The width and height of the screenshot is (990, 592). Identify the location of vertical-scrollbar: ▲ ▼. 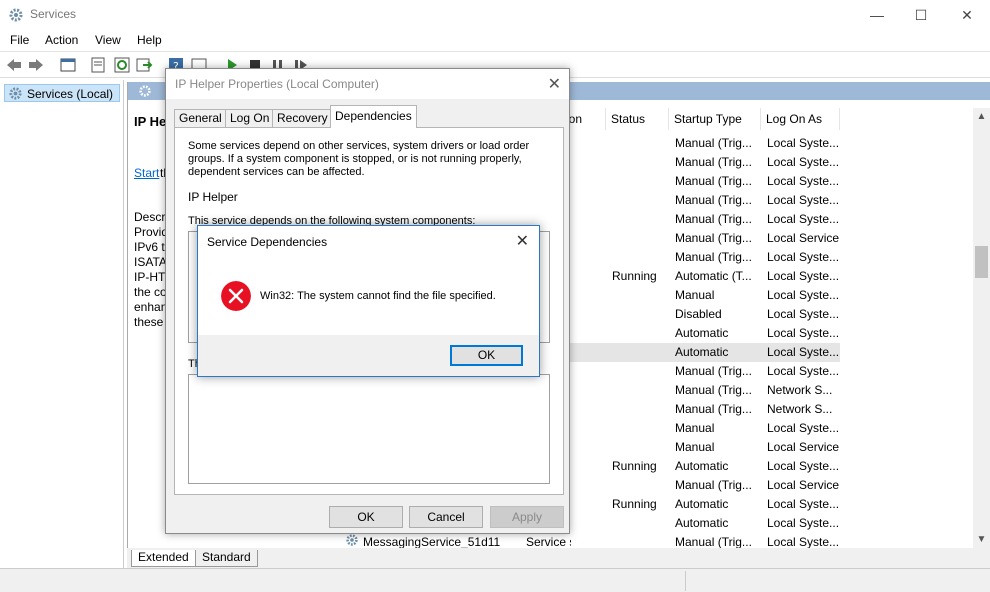
(981, 328).